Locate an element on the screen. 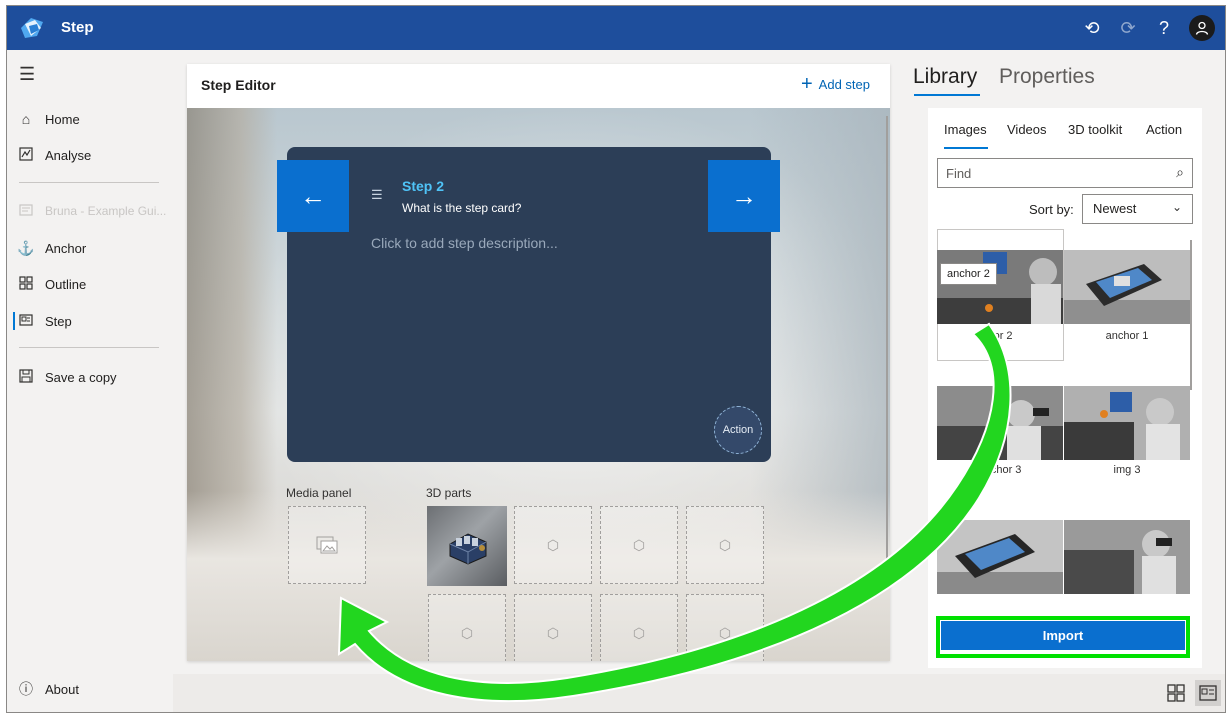  anchor-icon: ⚓ is located at coordinates (26, 247).